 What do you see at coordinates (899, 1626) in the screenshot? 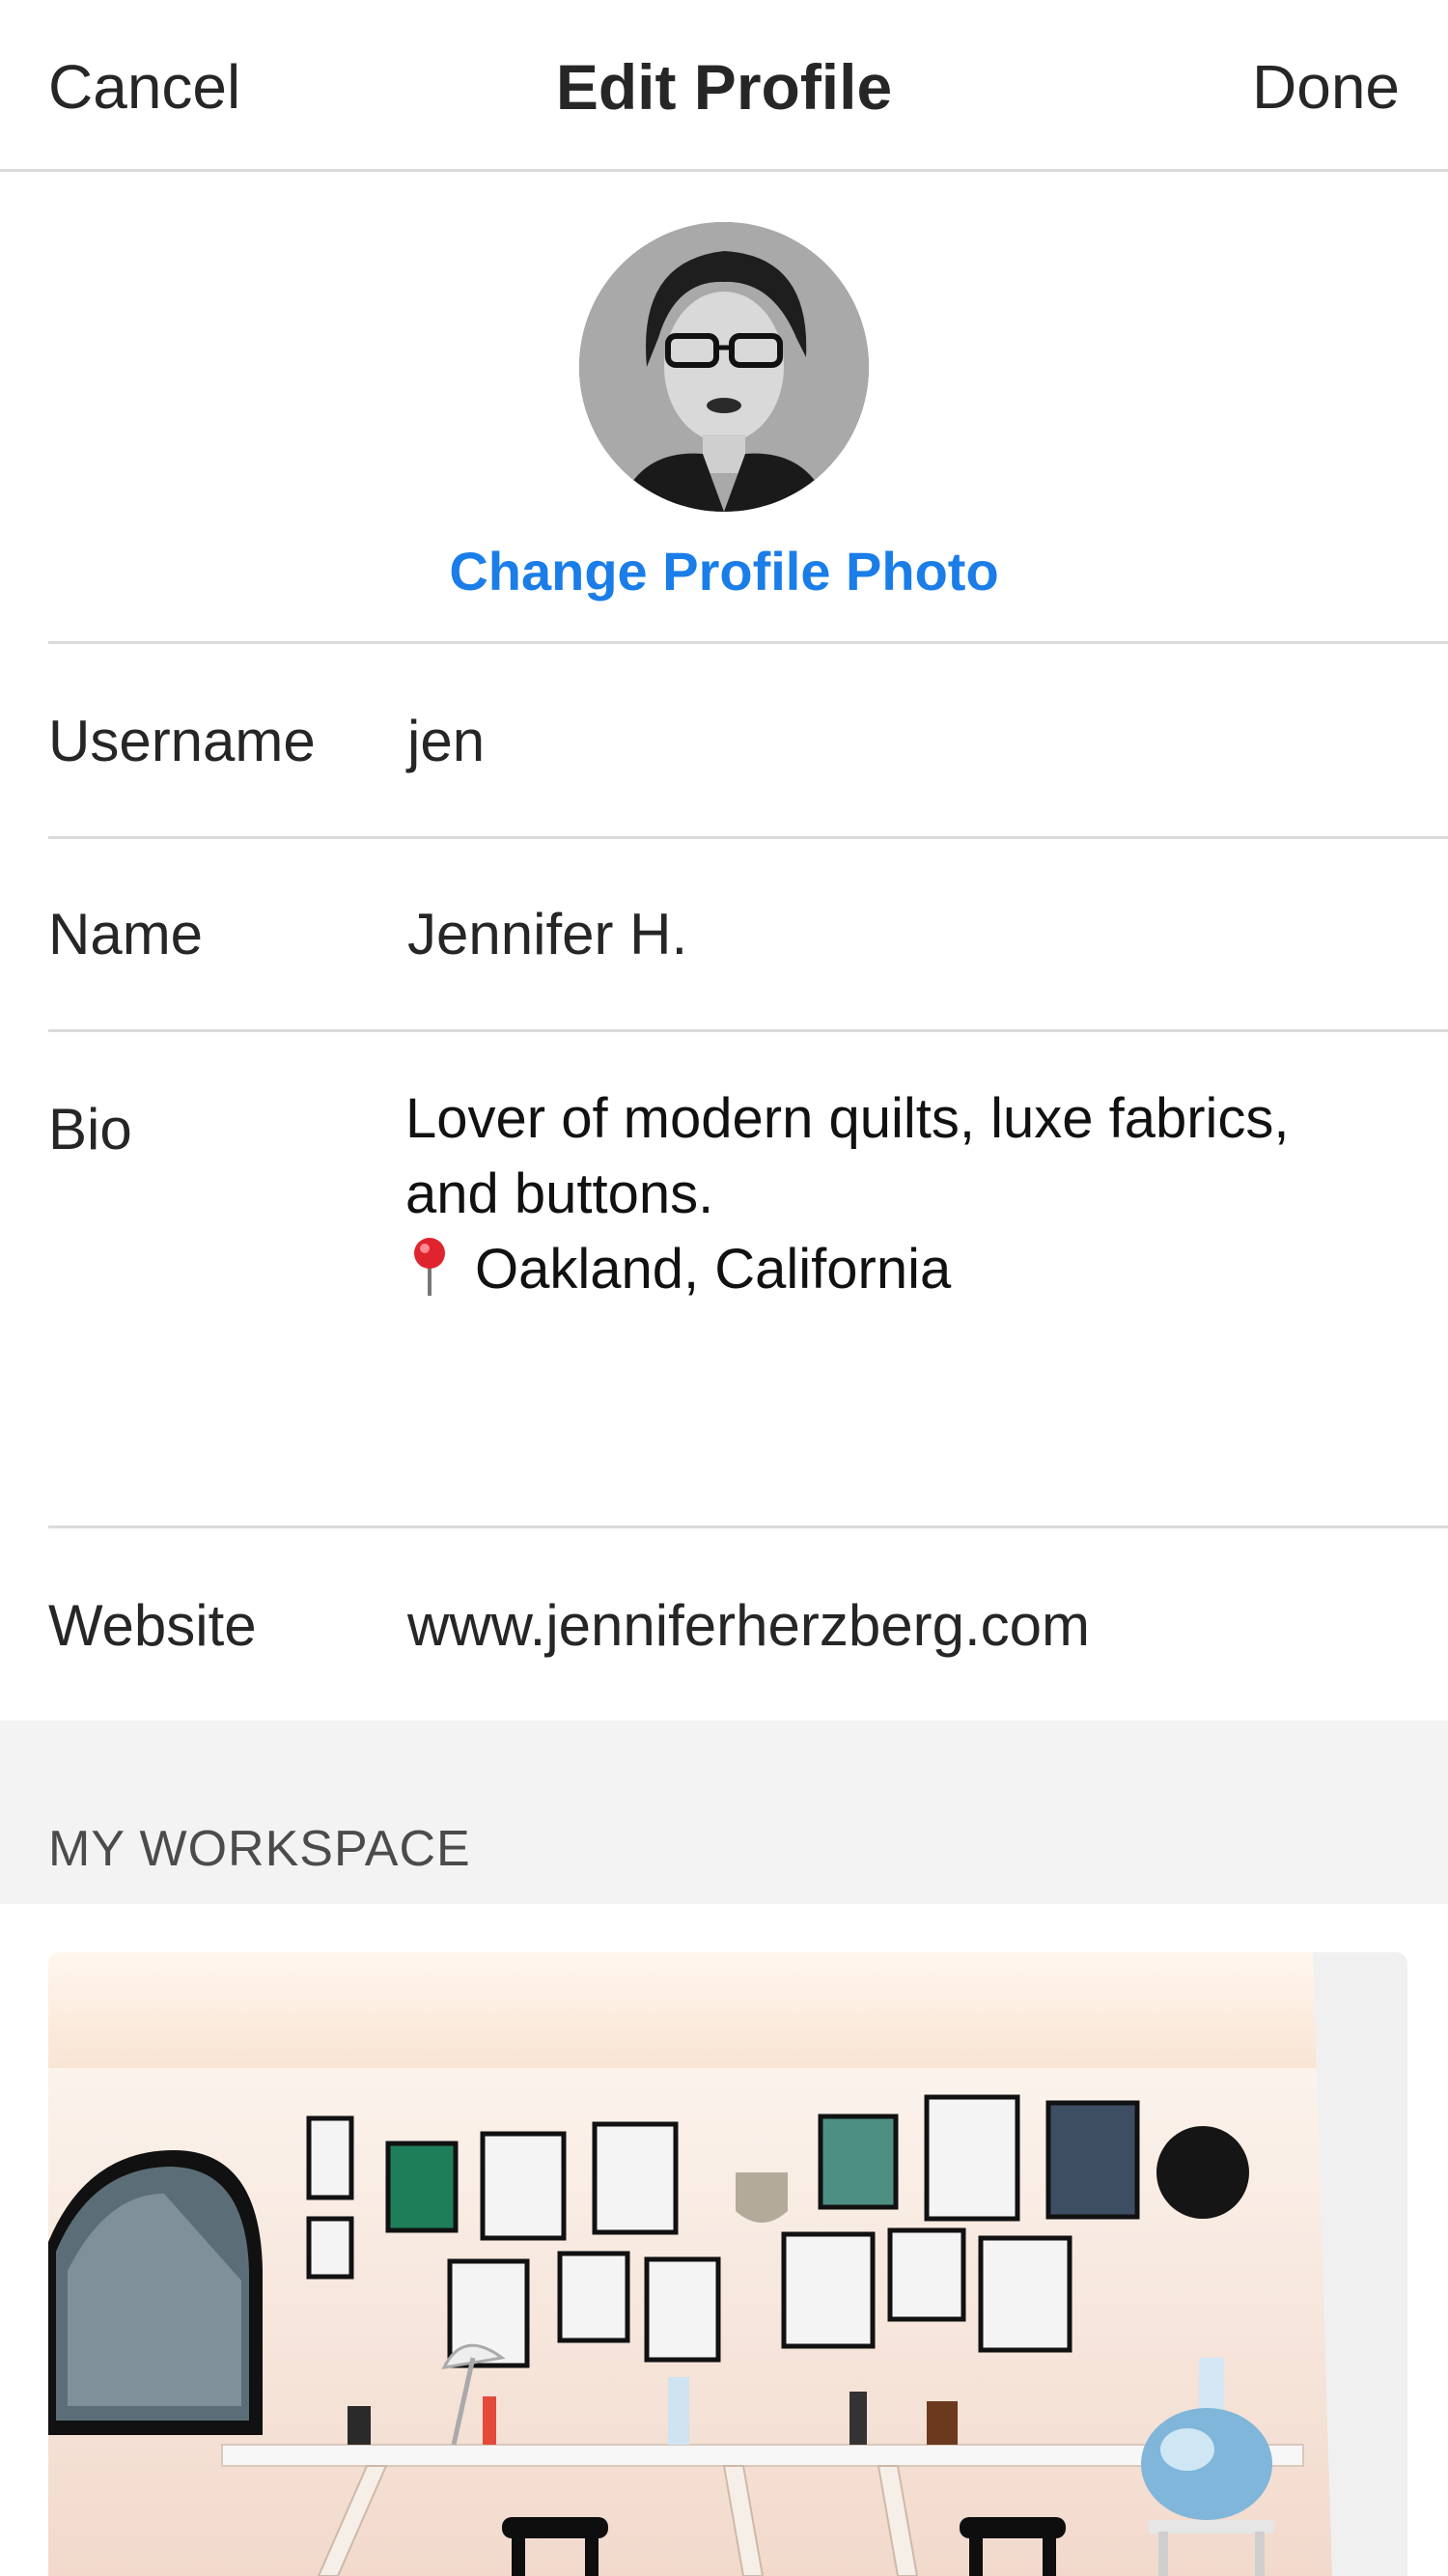
I see `website-field: www.jenniferherzberg.com` at bounding box center [899, 1626].